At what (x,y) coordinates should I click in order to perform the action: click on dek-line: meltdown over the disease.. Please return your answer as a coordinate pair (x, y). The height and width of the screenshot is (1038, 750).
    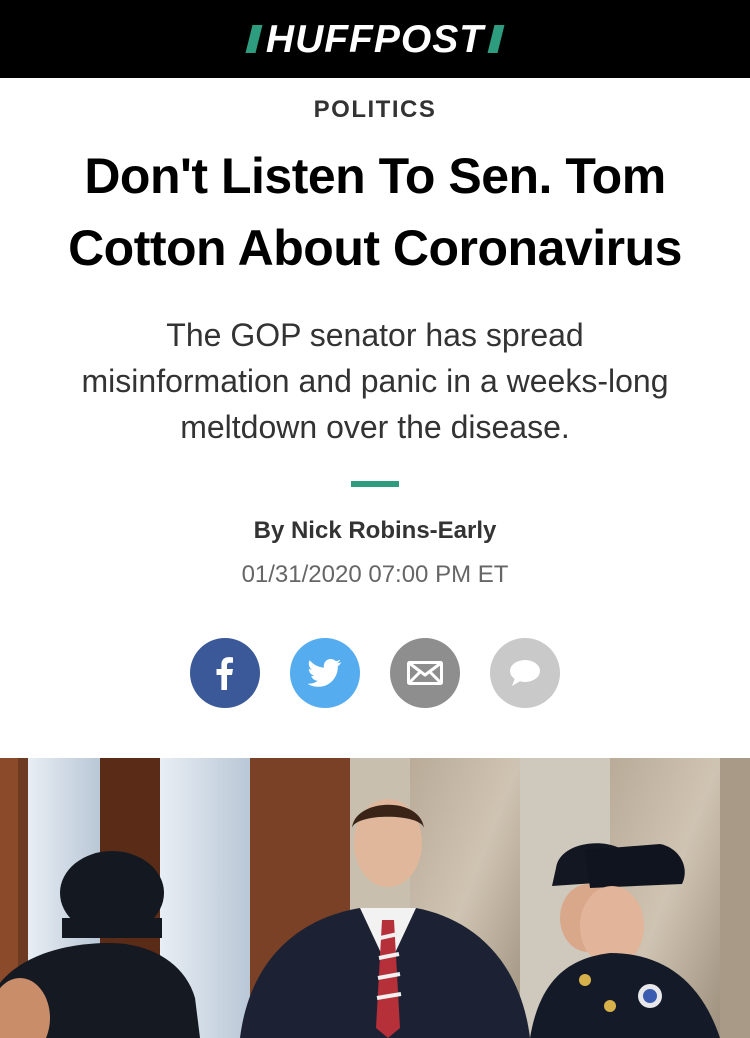
    Looking at the image, I should click on (375, 427).